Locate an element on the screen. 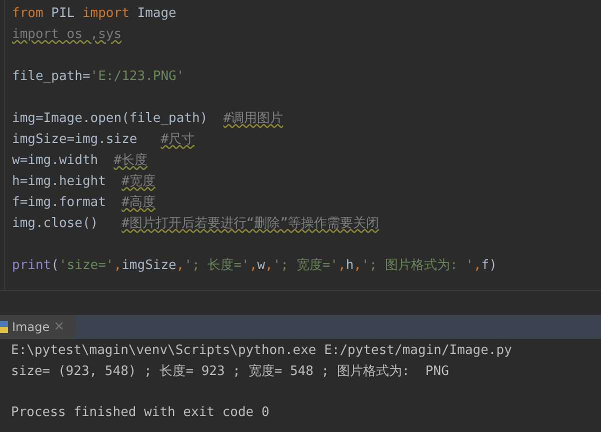 The width and height of the screenshot is (601, 432). console-line: E:\pytest\magin\venv\Scripts\python.exe E:/pytest/magin/Image.py is located at coordinates (262, 351).